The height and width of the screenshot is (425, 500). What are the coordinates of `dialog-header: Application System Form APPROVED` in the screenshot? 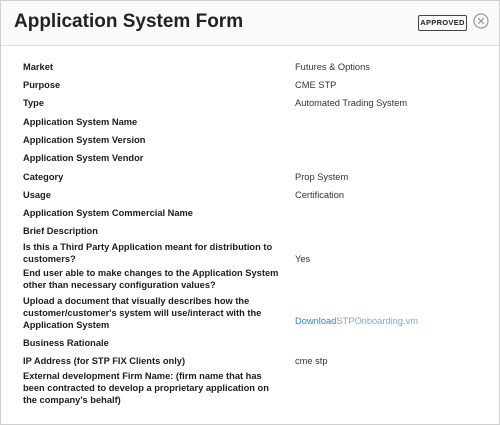 It's located at (250, 23).